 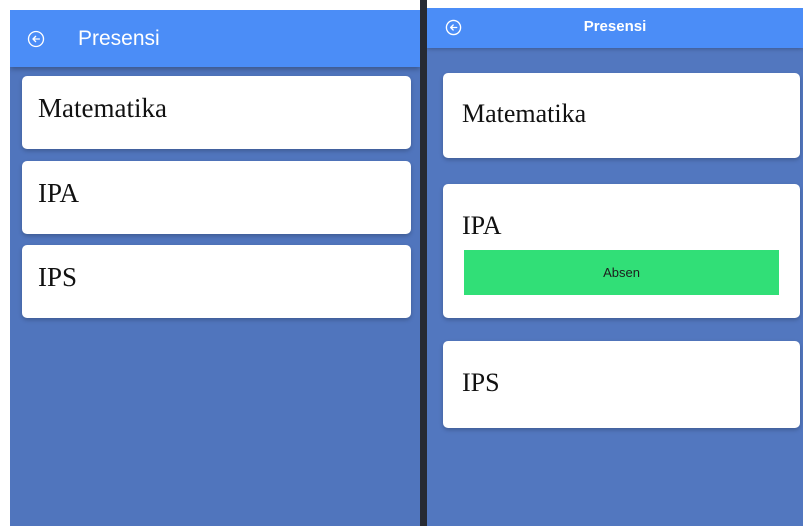 I want to click on absen-button: Absen, so click(x=621, y=272).